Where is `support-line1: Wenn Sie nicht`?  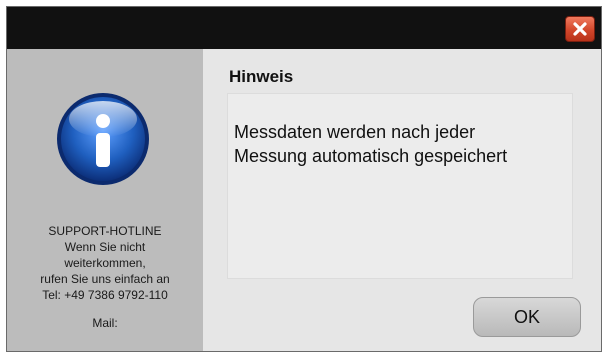
support-line1: Wenn Sie nicht is located at coordinates (105, 247).